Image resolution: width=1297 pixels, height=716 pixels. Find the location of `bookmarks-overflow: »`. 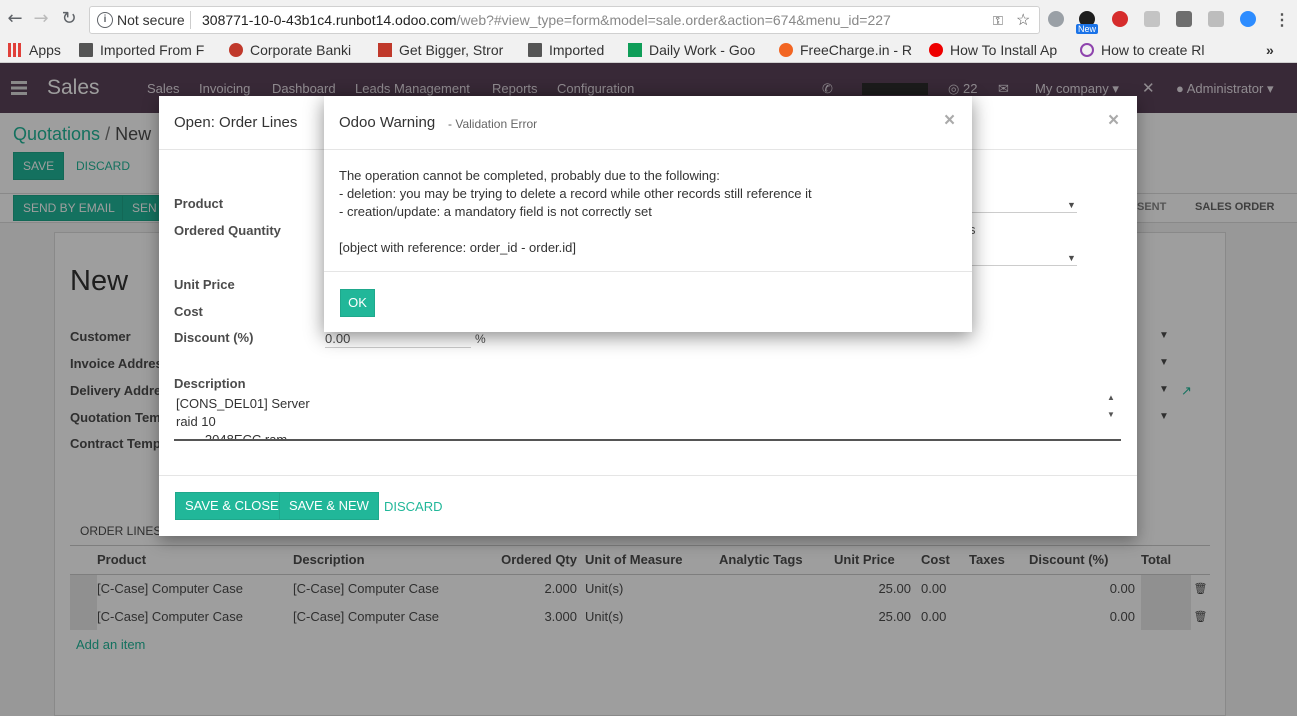

bookmarks-overflow: » is located at coordinates (1270, 50).